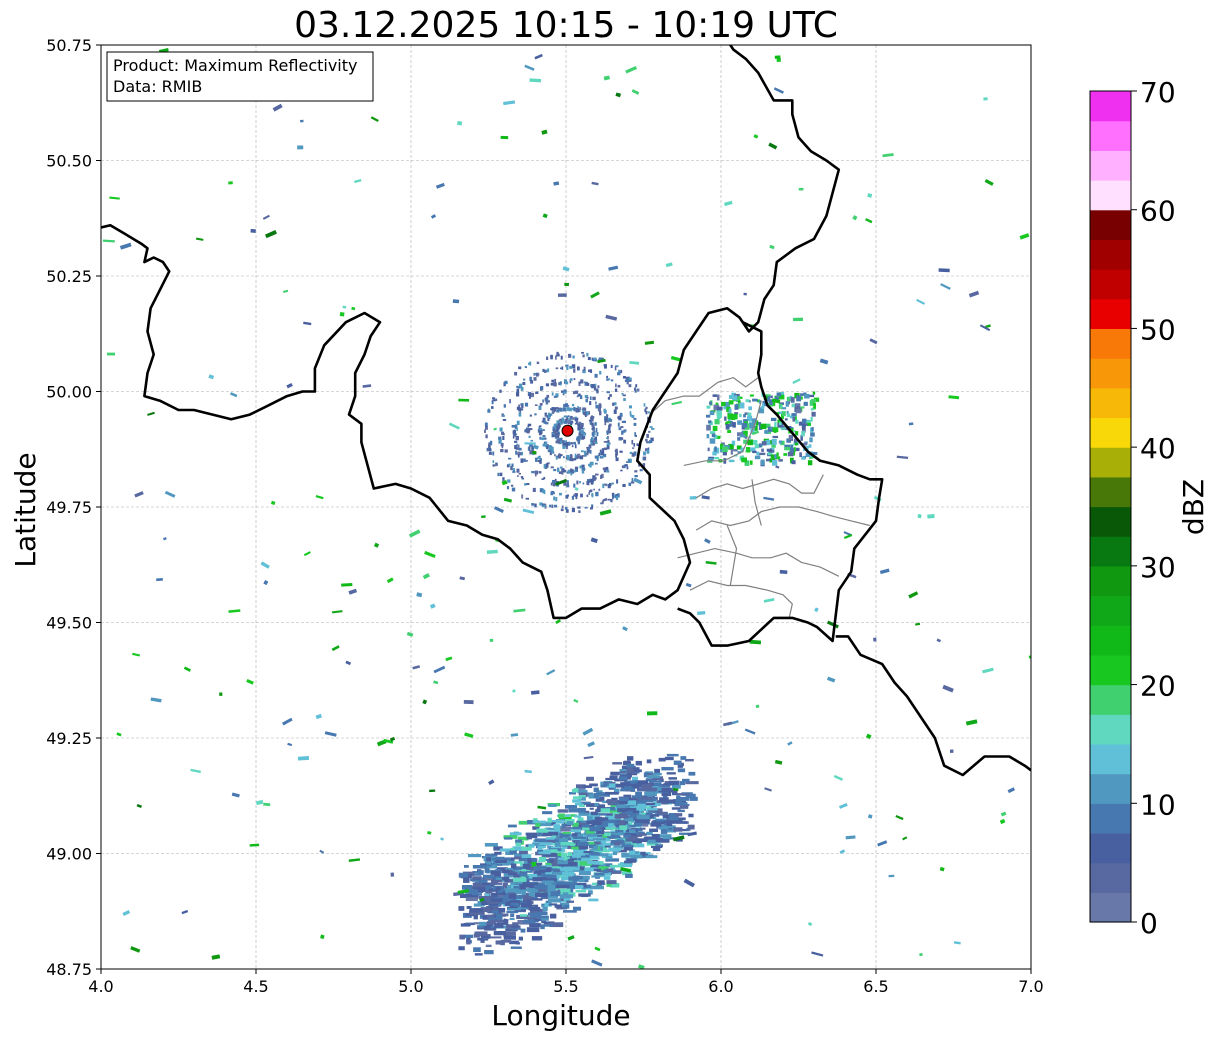  Describe the element at coordinates (410, 986) in the screenshot. I see `x-tick-label: 5.0` at that location.